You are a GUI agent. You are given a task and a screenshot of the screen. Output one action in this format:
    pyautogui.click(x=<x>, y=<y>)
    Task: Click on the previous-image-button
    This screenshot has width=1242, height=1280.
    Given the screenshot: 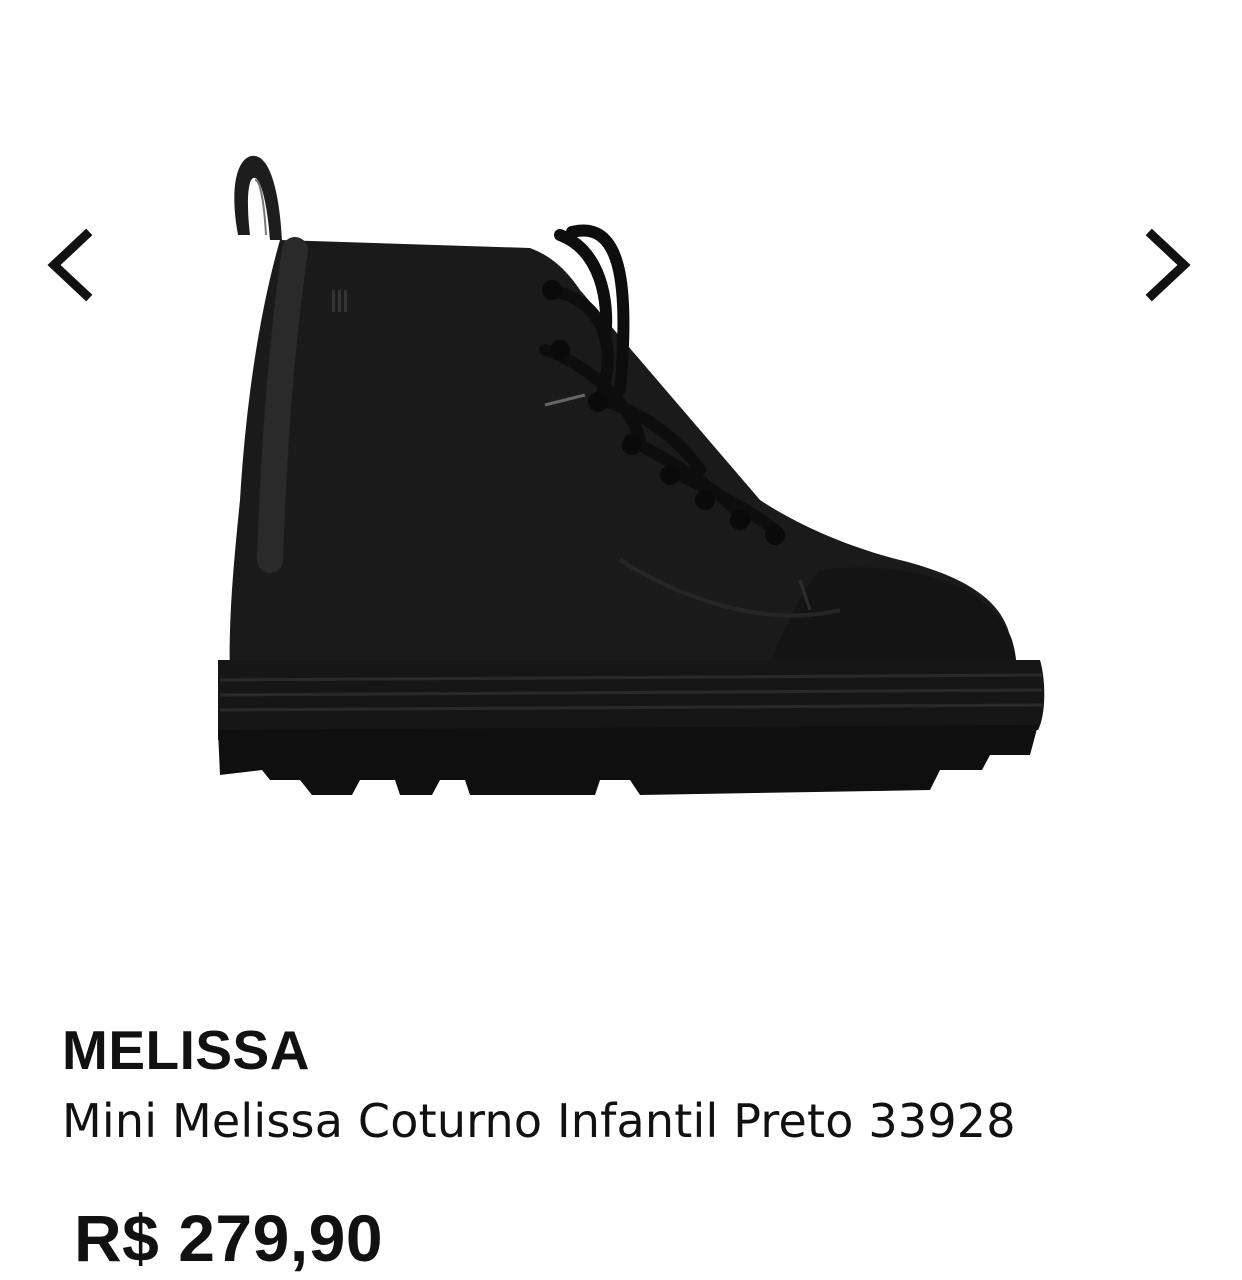 What is the action you would take?
    pyautogui.click(x=70, y=265)
    